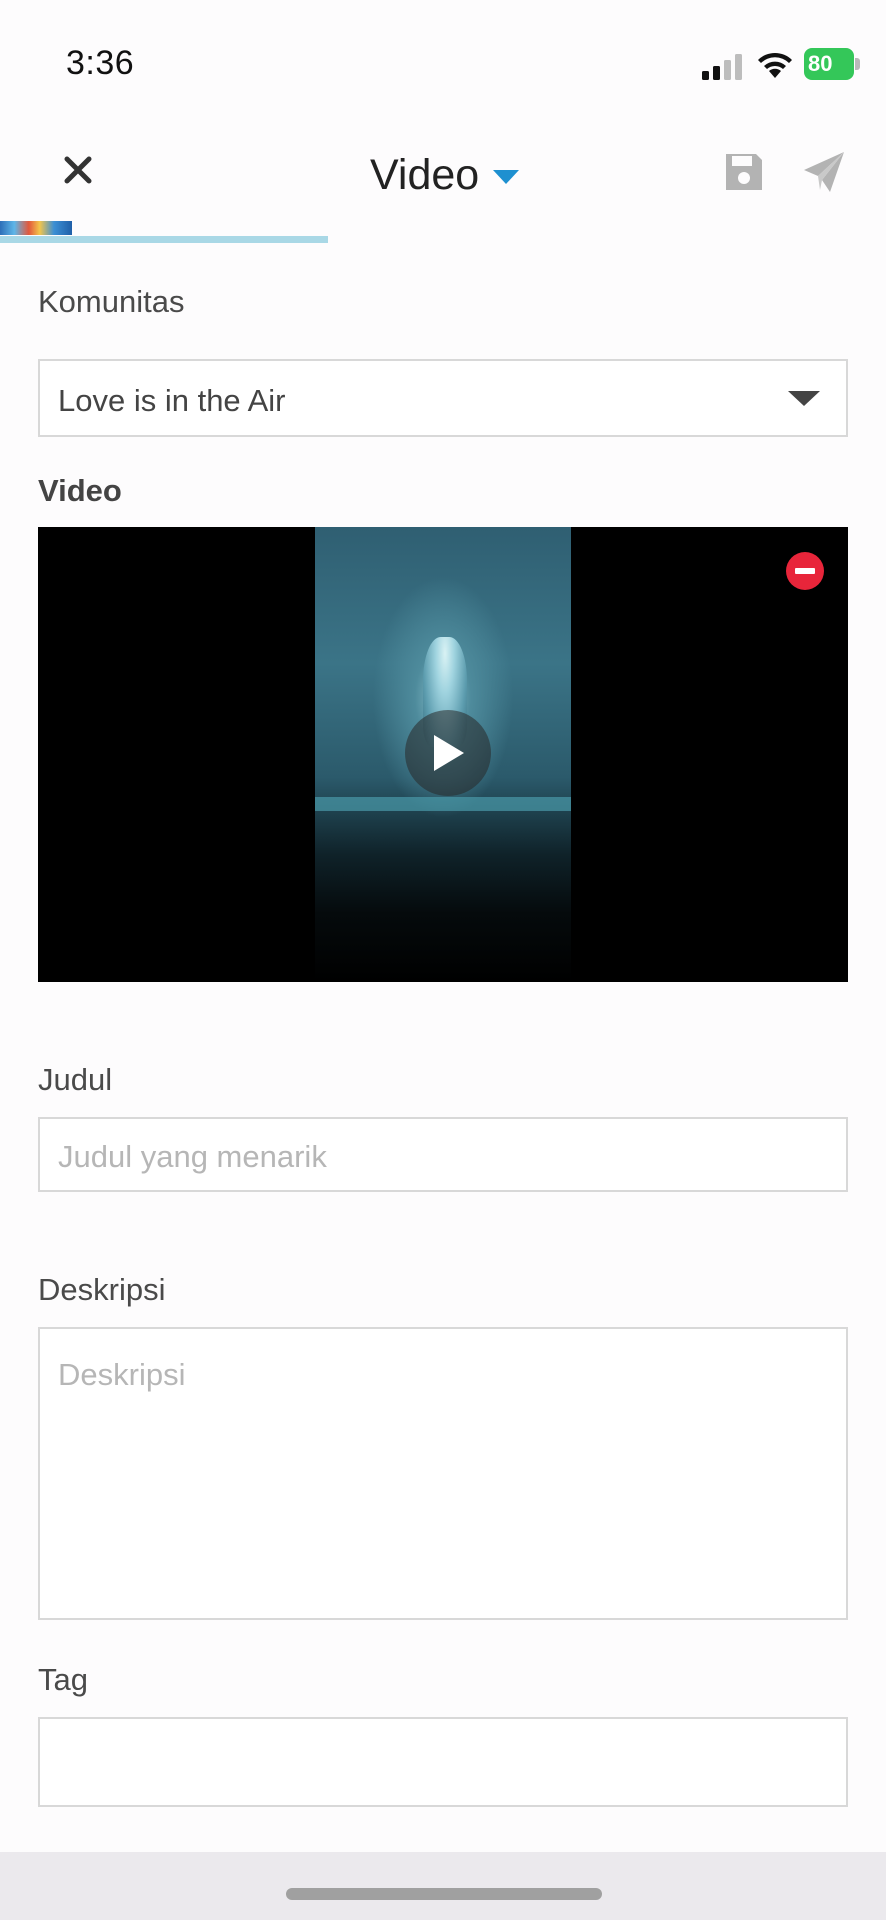  I want to click on play-icon, so click(449, 753).